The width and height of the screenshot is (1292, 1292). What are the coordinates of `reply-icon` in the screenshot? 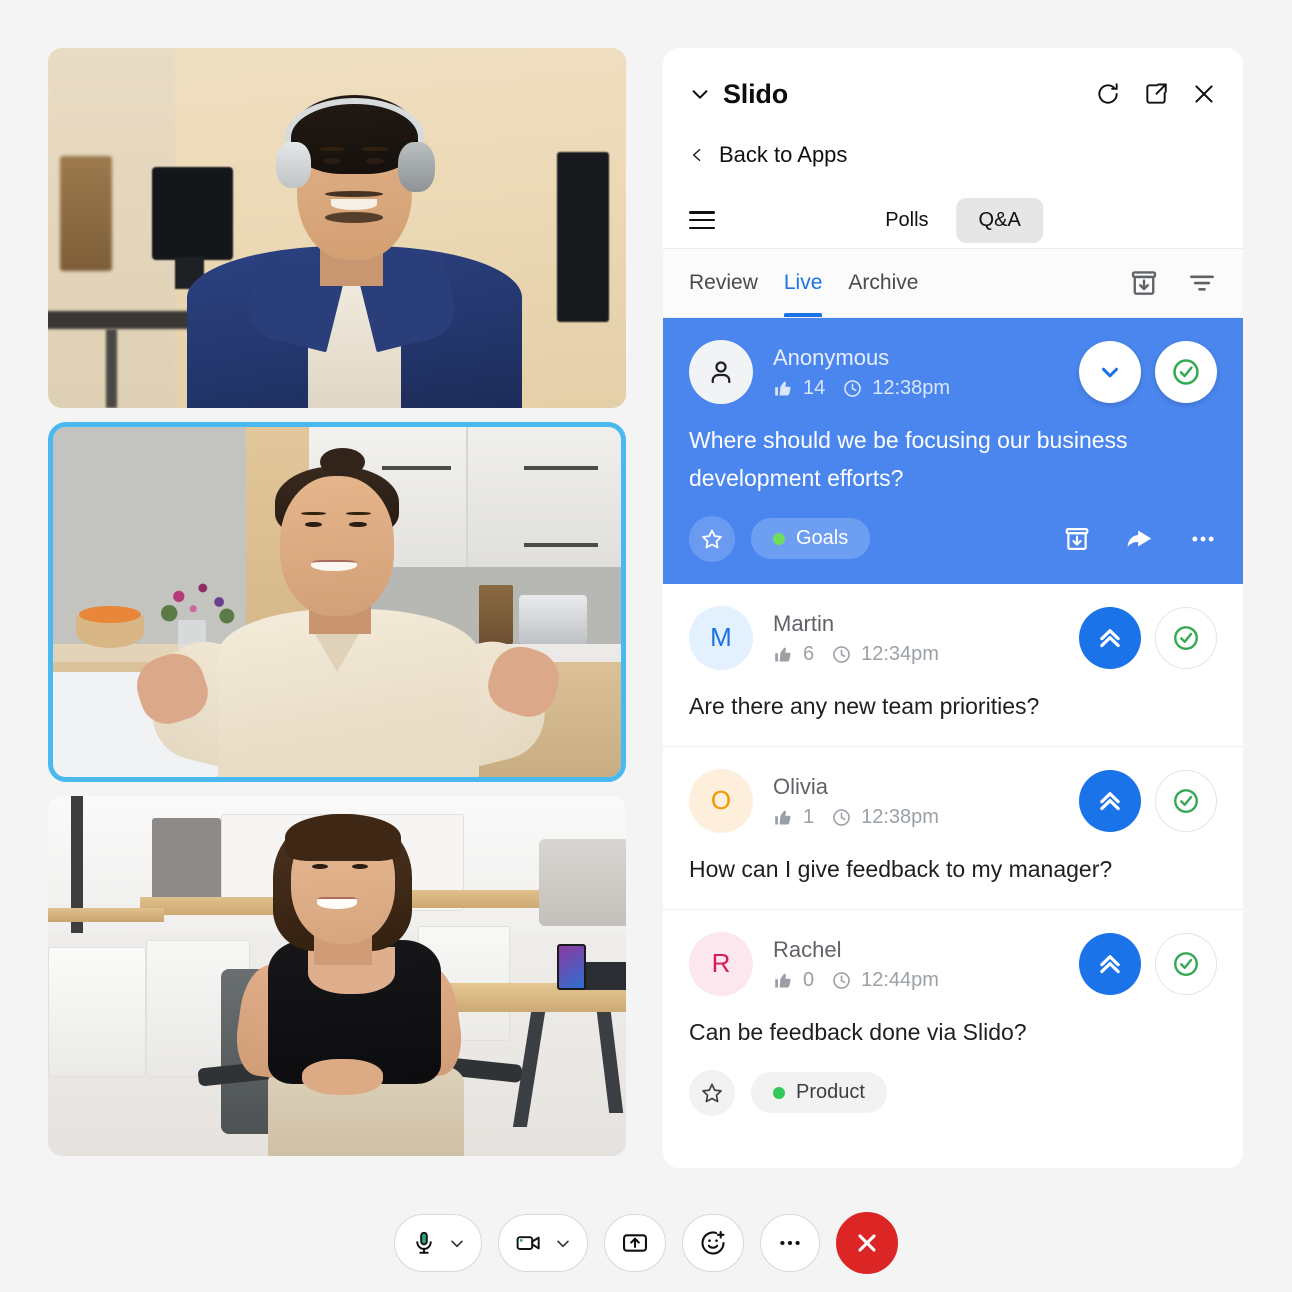 It's located at (1140, 539).